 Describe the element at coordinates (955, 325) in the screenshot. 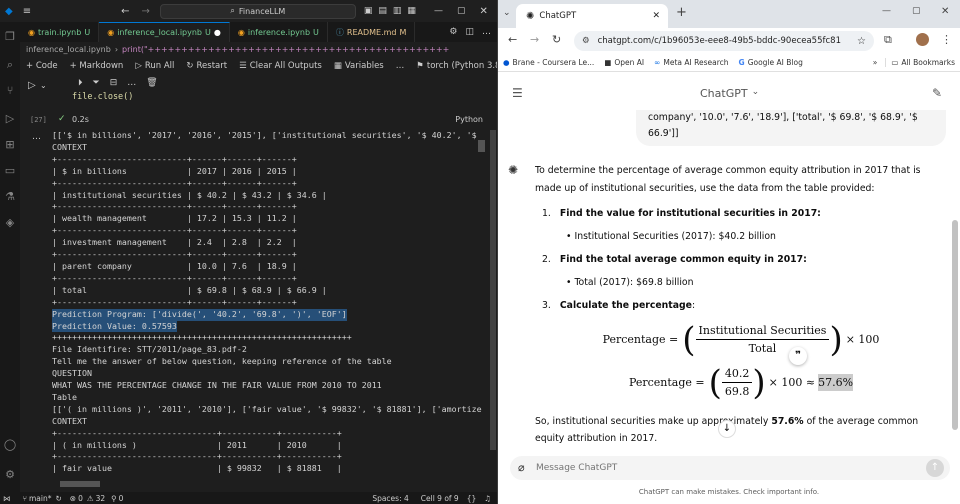

I see `chrome-scrollbar` at that location.